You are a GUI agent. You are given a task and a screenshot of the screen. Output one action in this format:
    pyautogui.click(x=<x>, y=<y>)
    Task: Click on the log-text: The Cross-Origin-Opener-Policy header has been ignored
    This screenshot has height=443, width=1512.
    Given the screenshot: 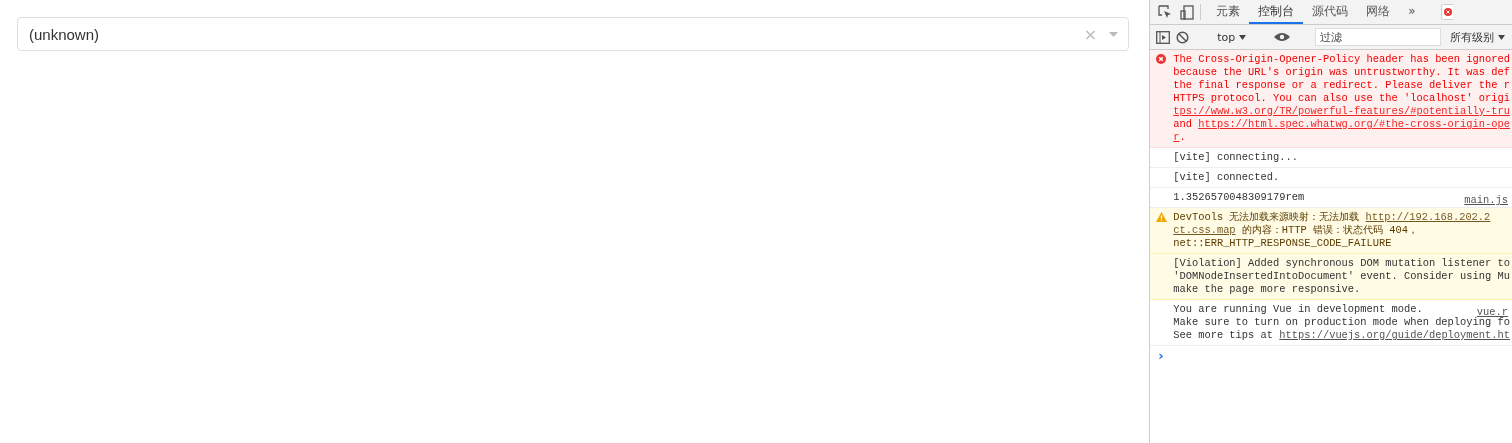 What is the action you would take?
    pyautogui.click(x=1341, y=59)
    